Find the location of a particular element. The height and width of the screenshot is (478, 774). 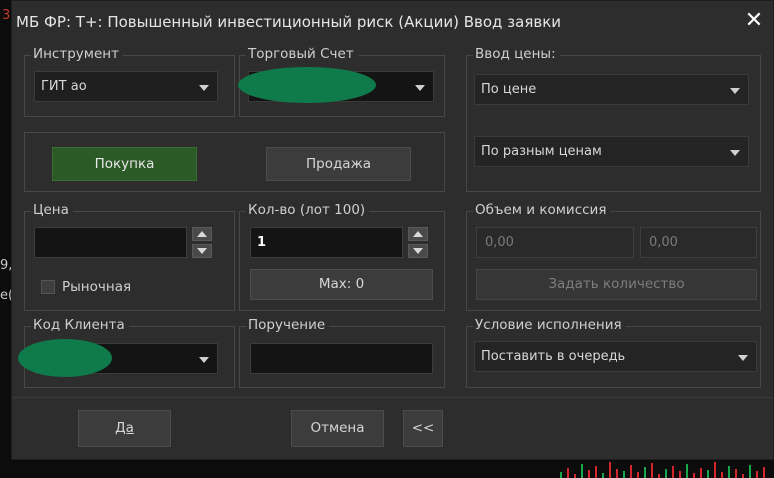

price-group is located at coordinates (129, 261).